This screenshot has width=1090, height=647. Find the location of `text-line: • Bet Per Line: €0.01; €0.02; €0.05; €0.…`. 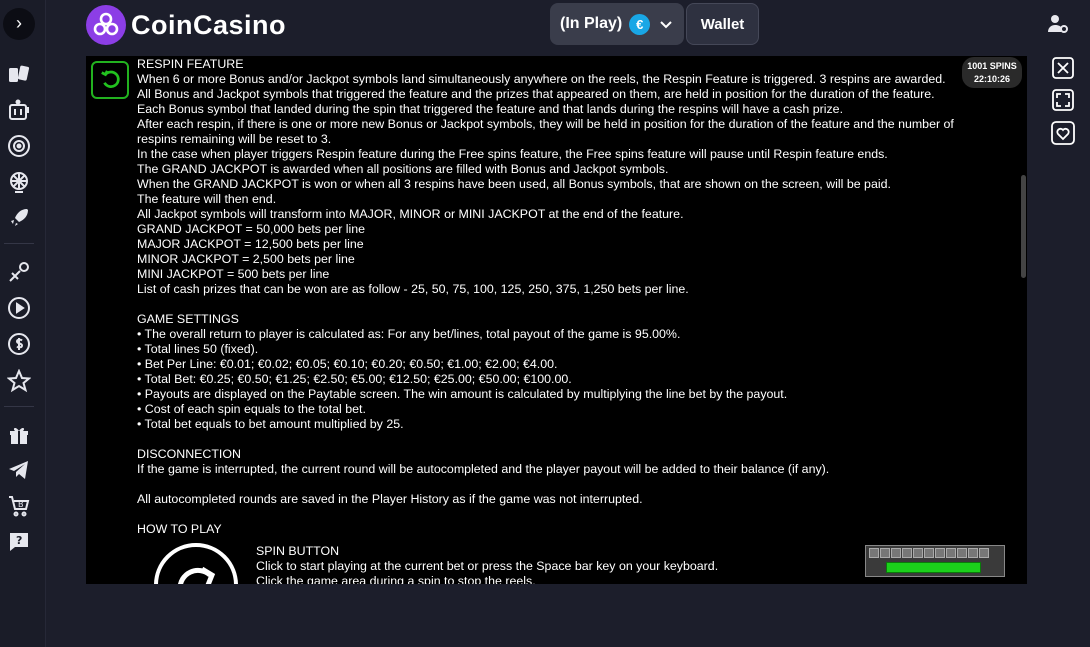

text-line: • Bet Per Line: €0.01; €0.02; €0.05; €0.… is located at coordinates (347, 364).